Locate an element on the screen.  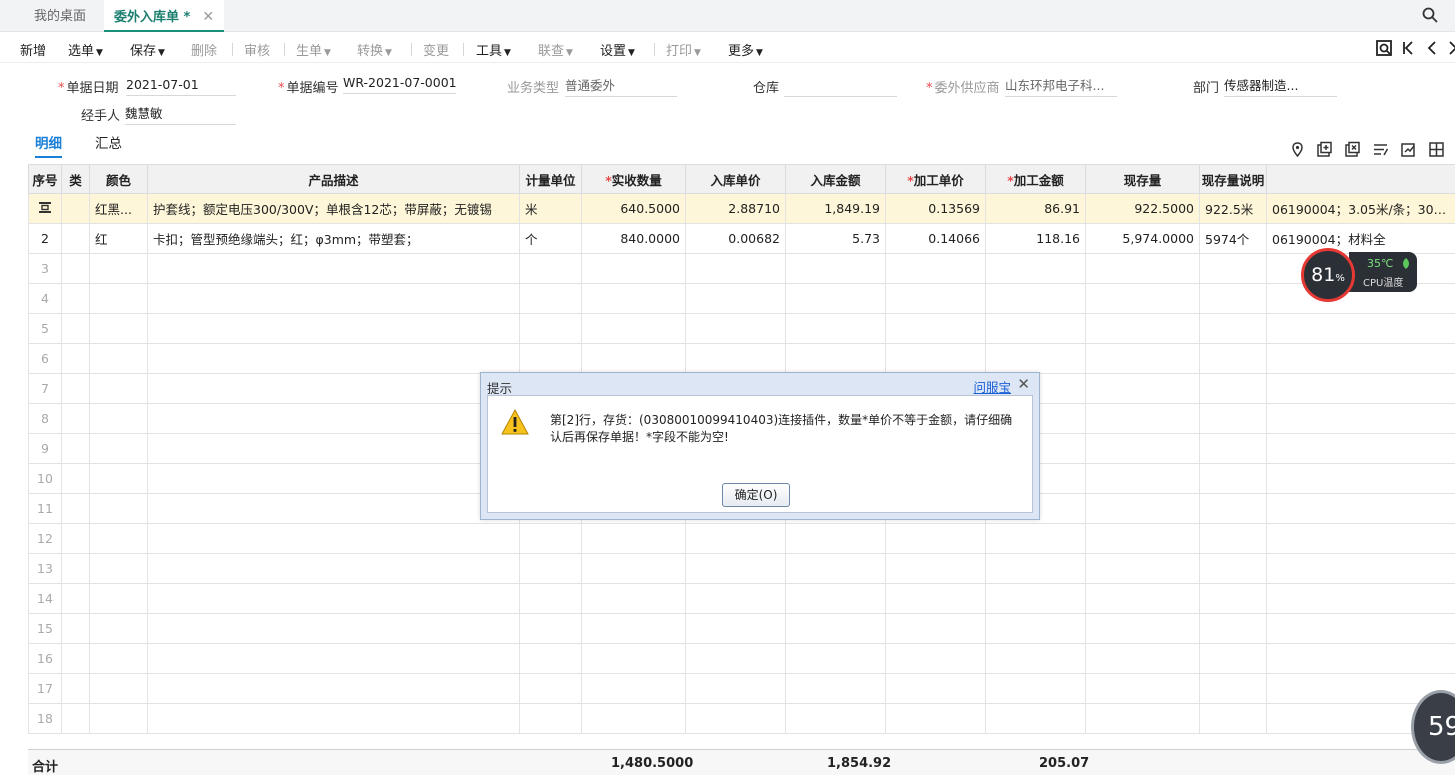
ok-button: 确定(O) is located at coordinates (756, 495).